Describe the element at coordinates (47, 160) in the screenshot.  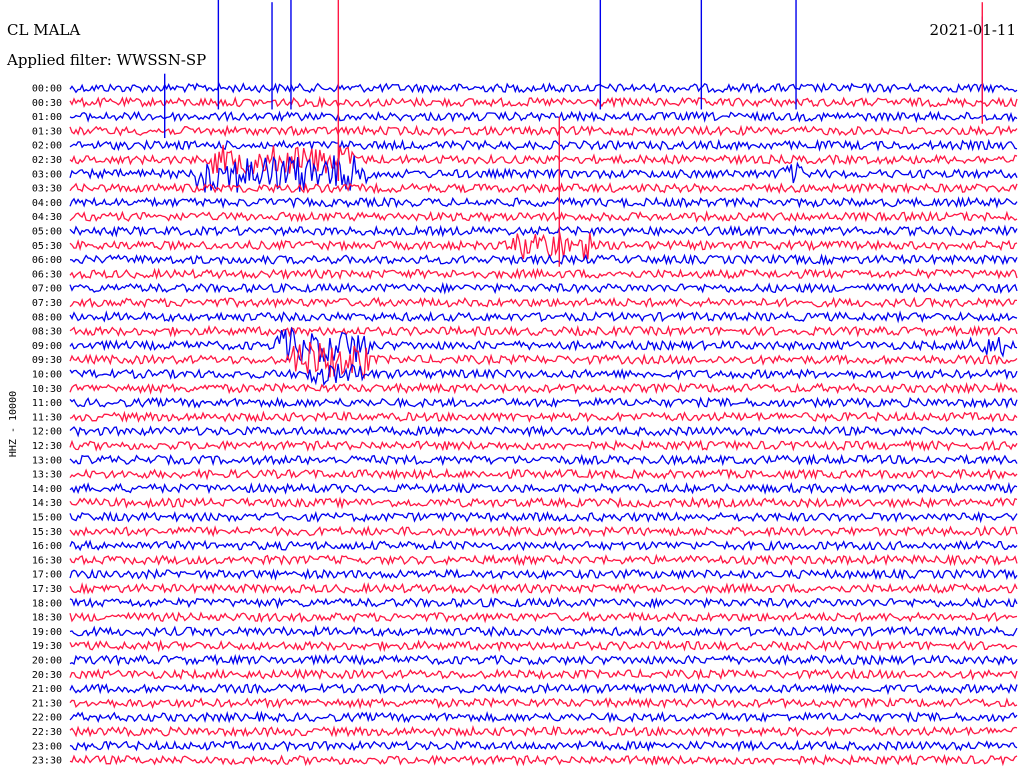
I see `row-label: 02:30` at that location.